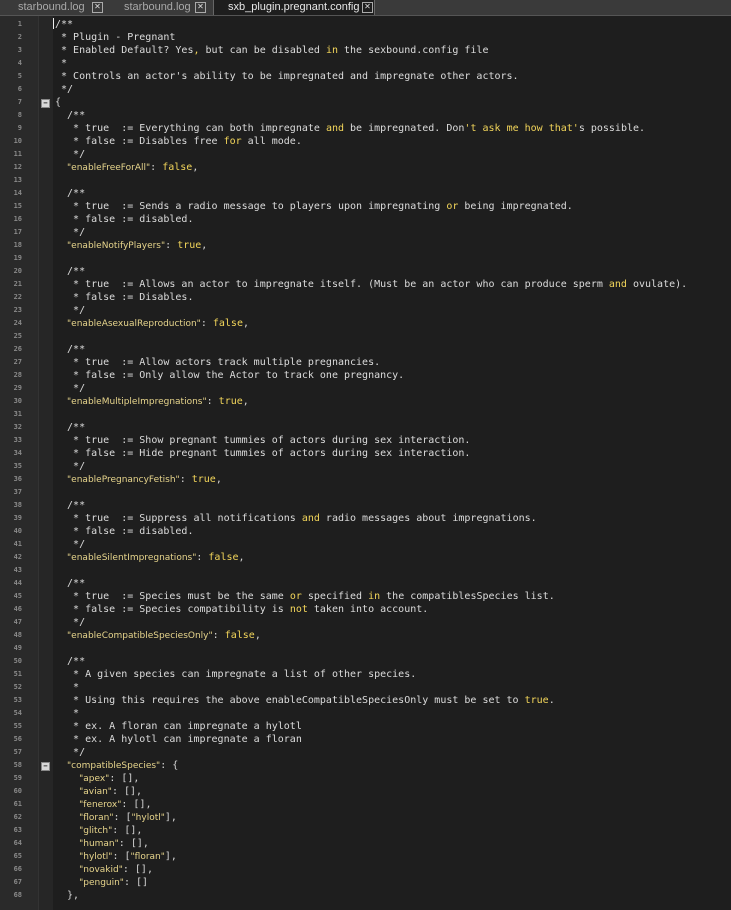  Describe the element at coordinates (17, 206) in the screenshot. I see `line-number: 15` at that location.